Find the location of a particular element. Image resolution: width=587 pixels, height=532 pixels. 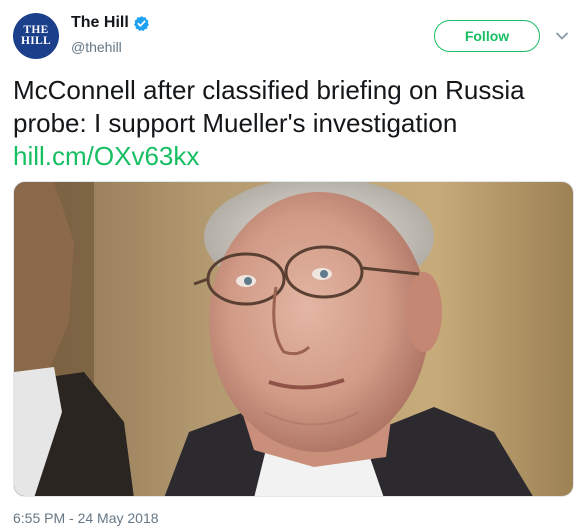

avatar-text-line-2: HILL is located at coordinates (36, 41).